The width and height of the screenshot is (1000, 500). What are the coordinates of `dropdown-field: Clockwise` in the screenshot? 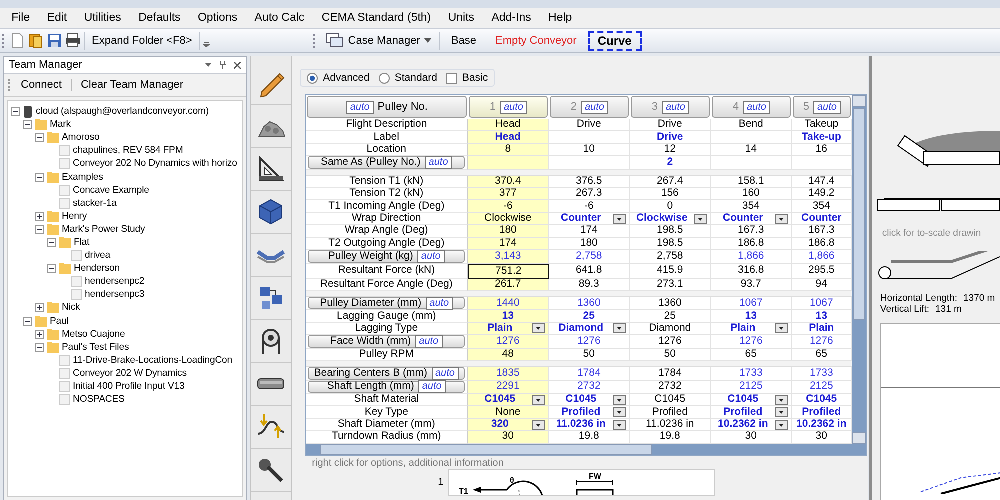 It's located at (671, 219).